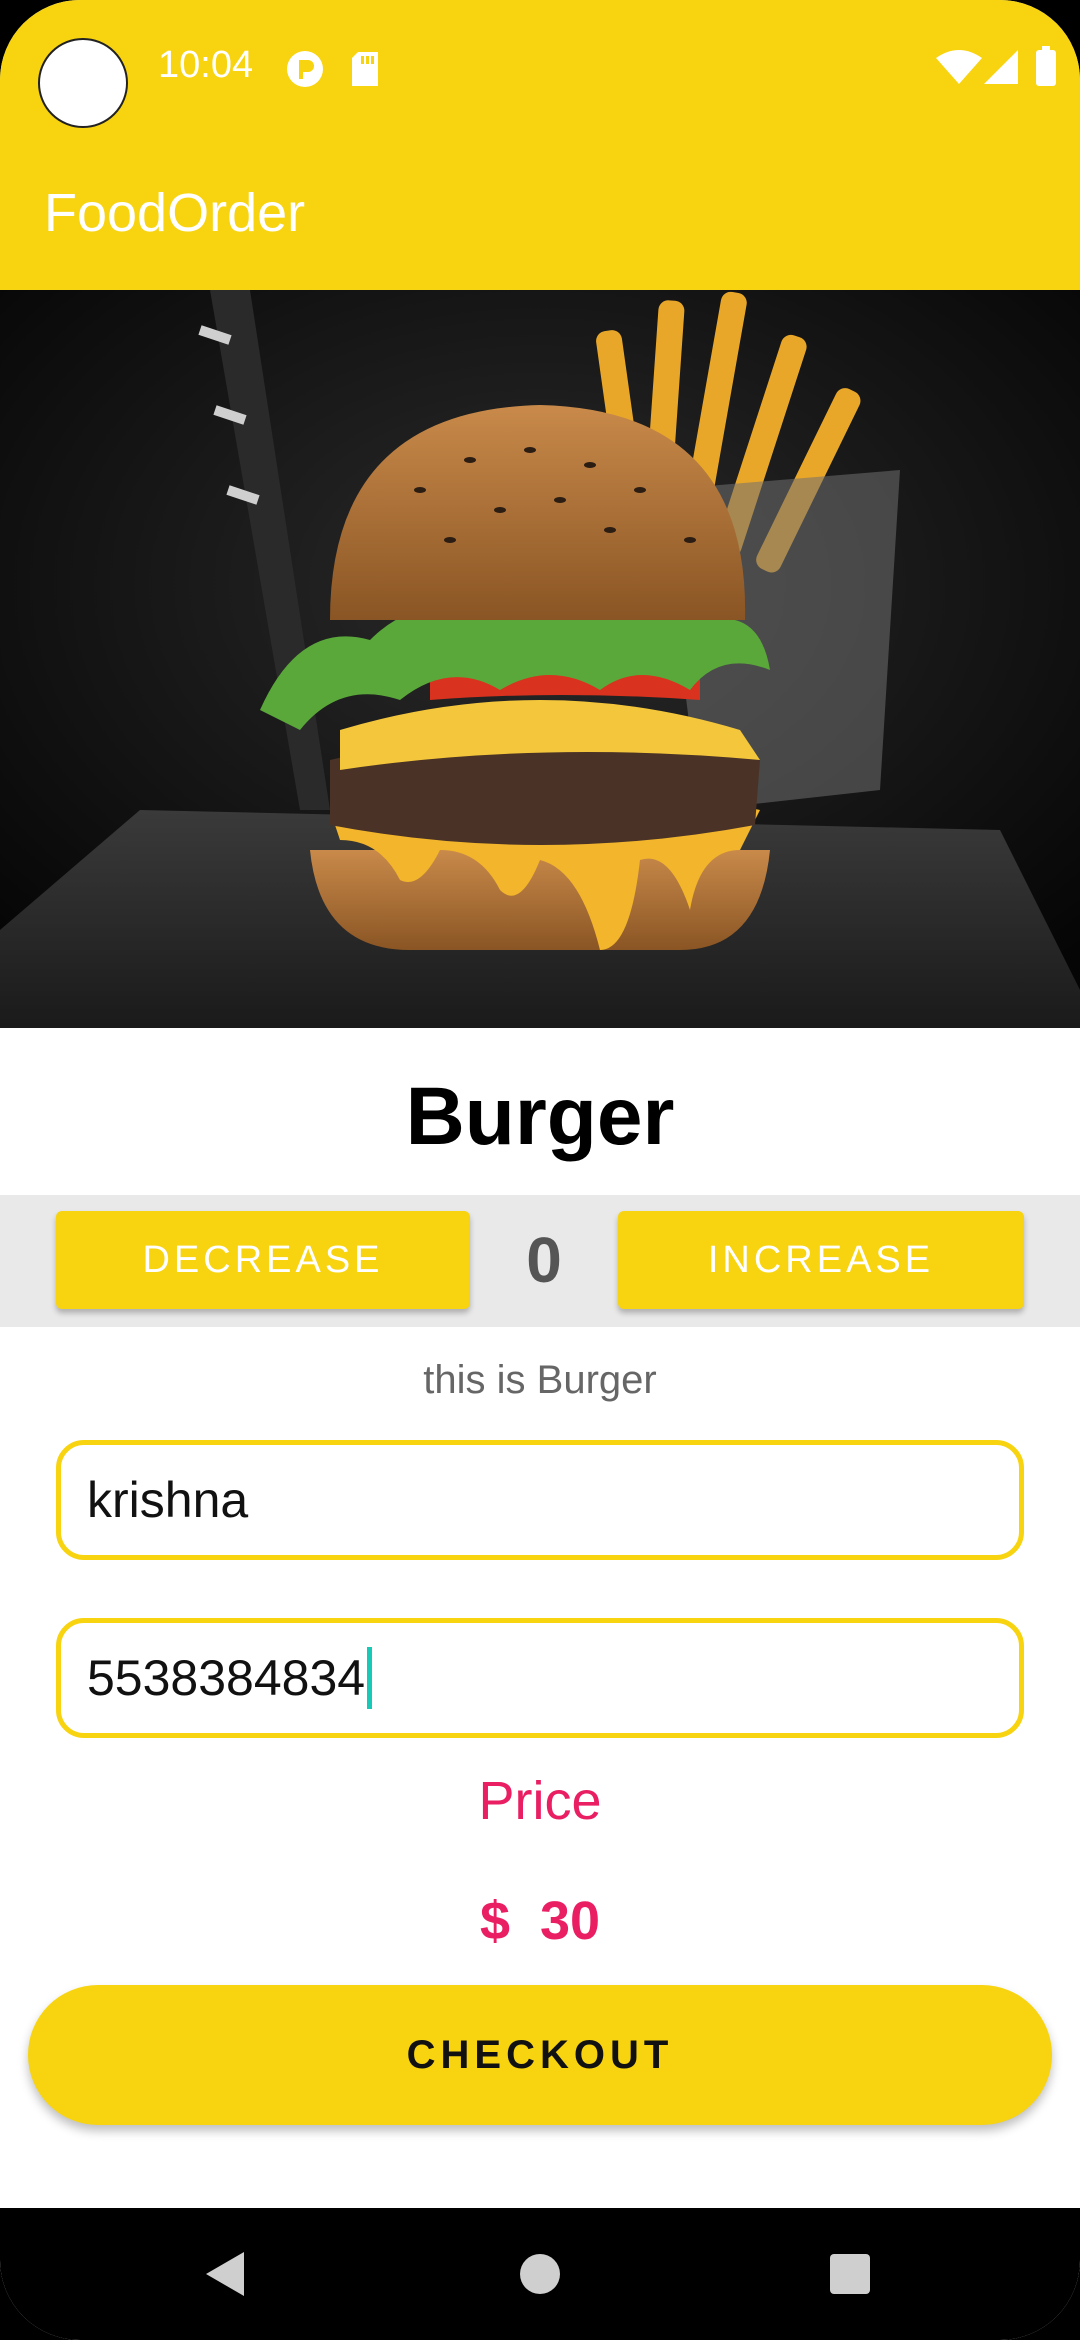 This screenshot has width=1080, height=2340. What do you see at coordinates (206, 65) in the screenshot?
I see `status-time: 10:04` at bounding box center [206, 65].